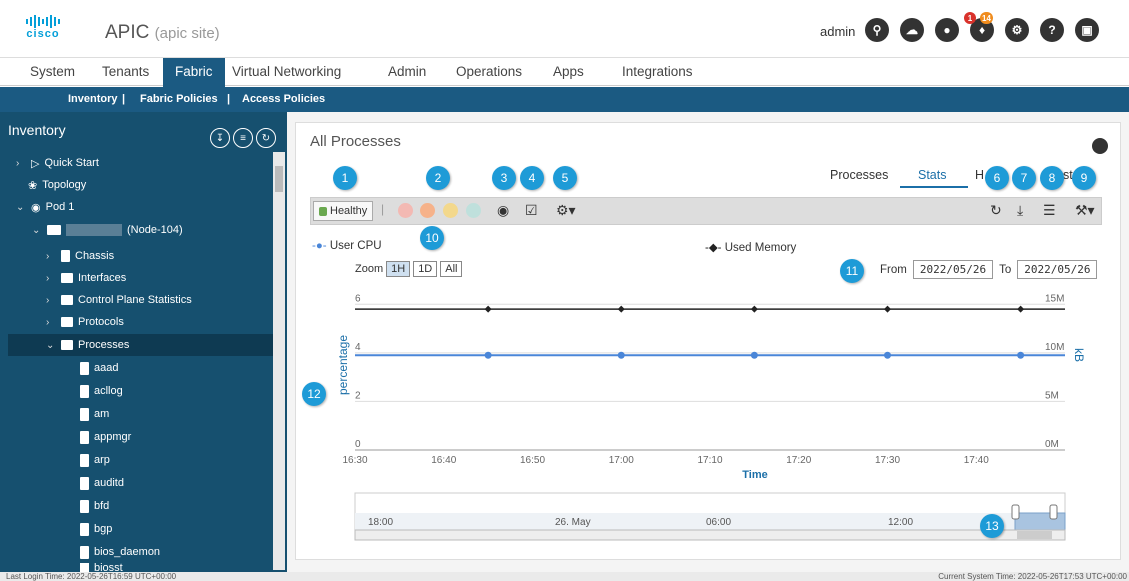 The height and width of the screenshot is (581, 1129). What do you see at coordinates (837, 31) in the screenshot?
I see `user-name: admin` at bounding box center [837, 31].